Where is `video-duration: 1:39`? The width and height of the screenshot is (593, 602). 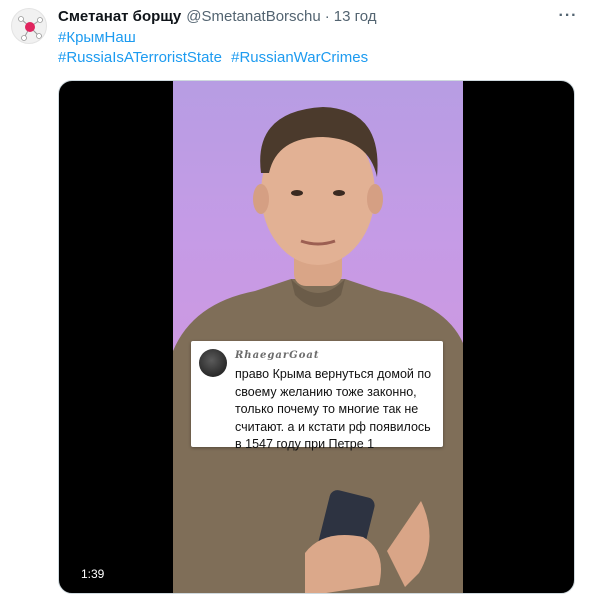
video-duration: 1:39 is located at coordinates (93, 574).